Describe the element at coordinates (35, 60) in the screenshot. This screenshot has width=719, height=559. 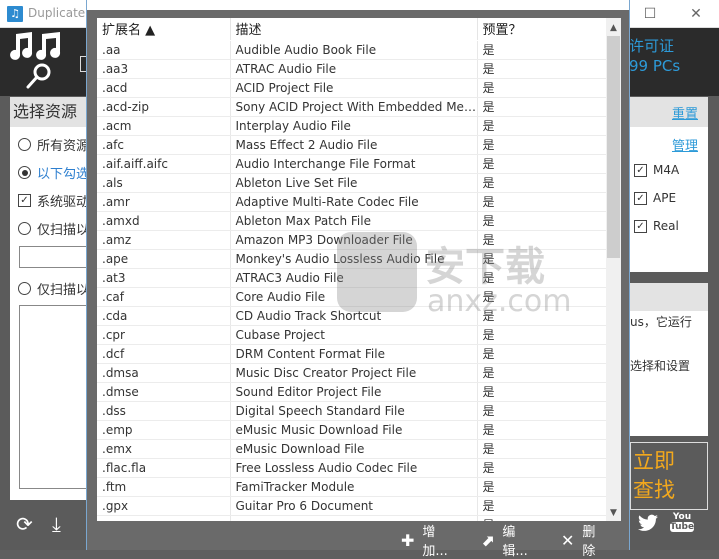
I see `music-search-logo-icon` at that location.